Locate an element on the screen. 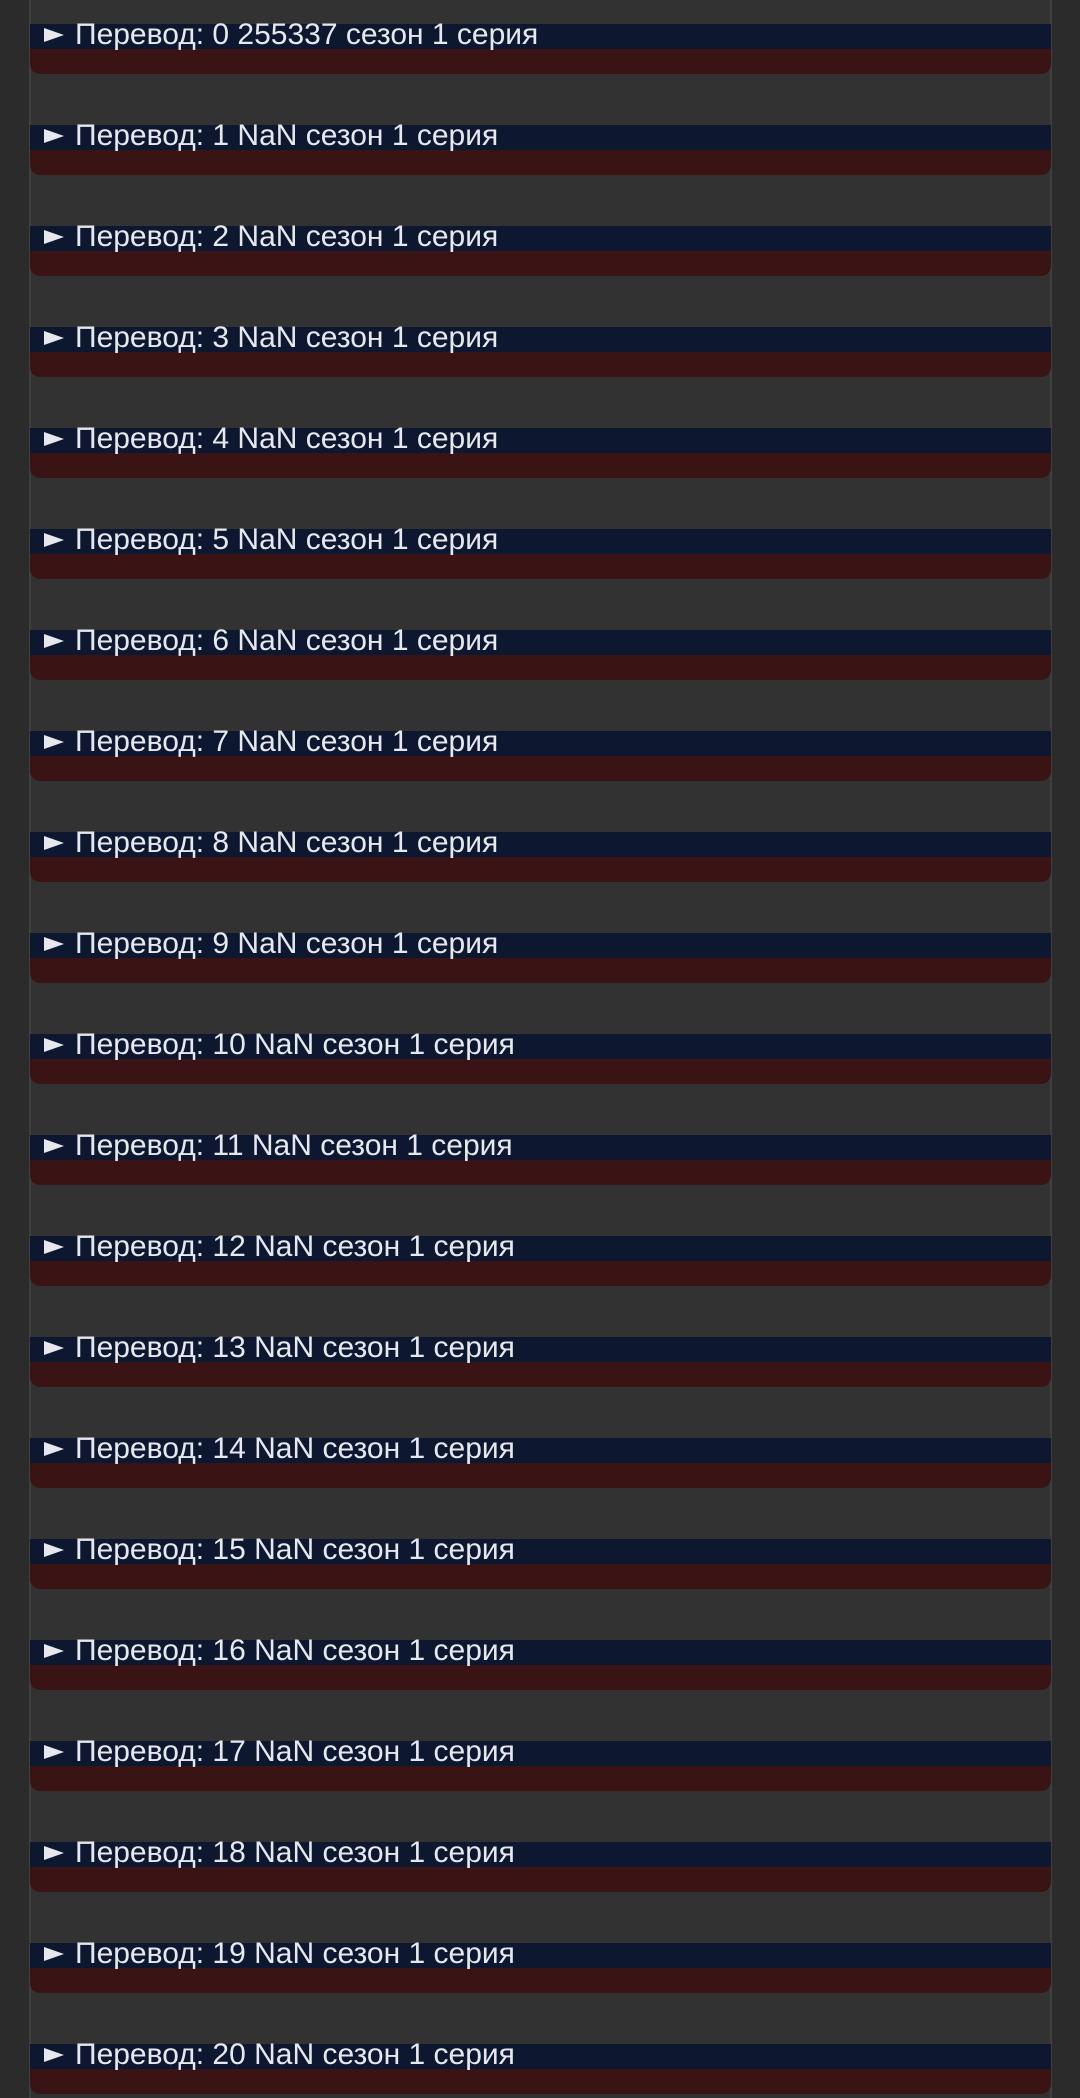 The width and height of the screenshot is (1080, 2098). episode-label: Перевод: 13 NaN сезон 1 серия is located at coordinates (295, 1347).